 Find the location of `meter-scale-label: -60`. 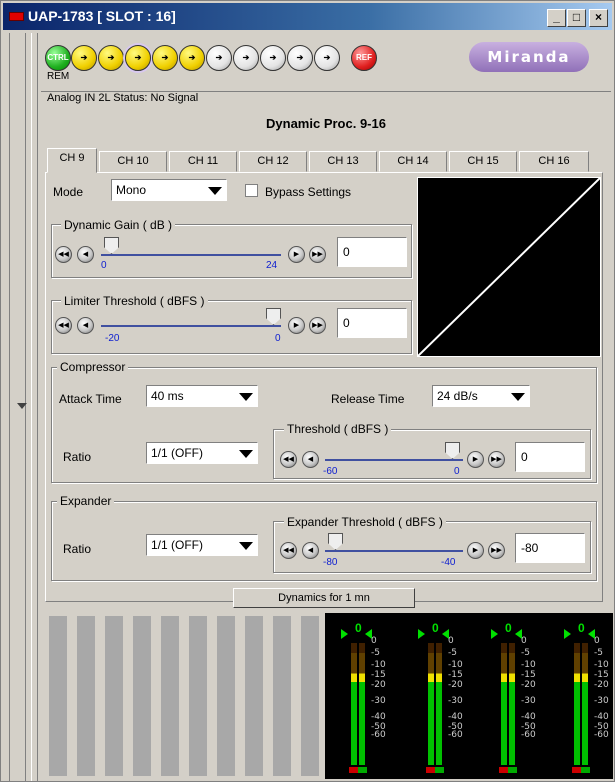

meter-scale-label: -60 is located at coordinates (528, 735).